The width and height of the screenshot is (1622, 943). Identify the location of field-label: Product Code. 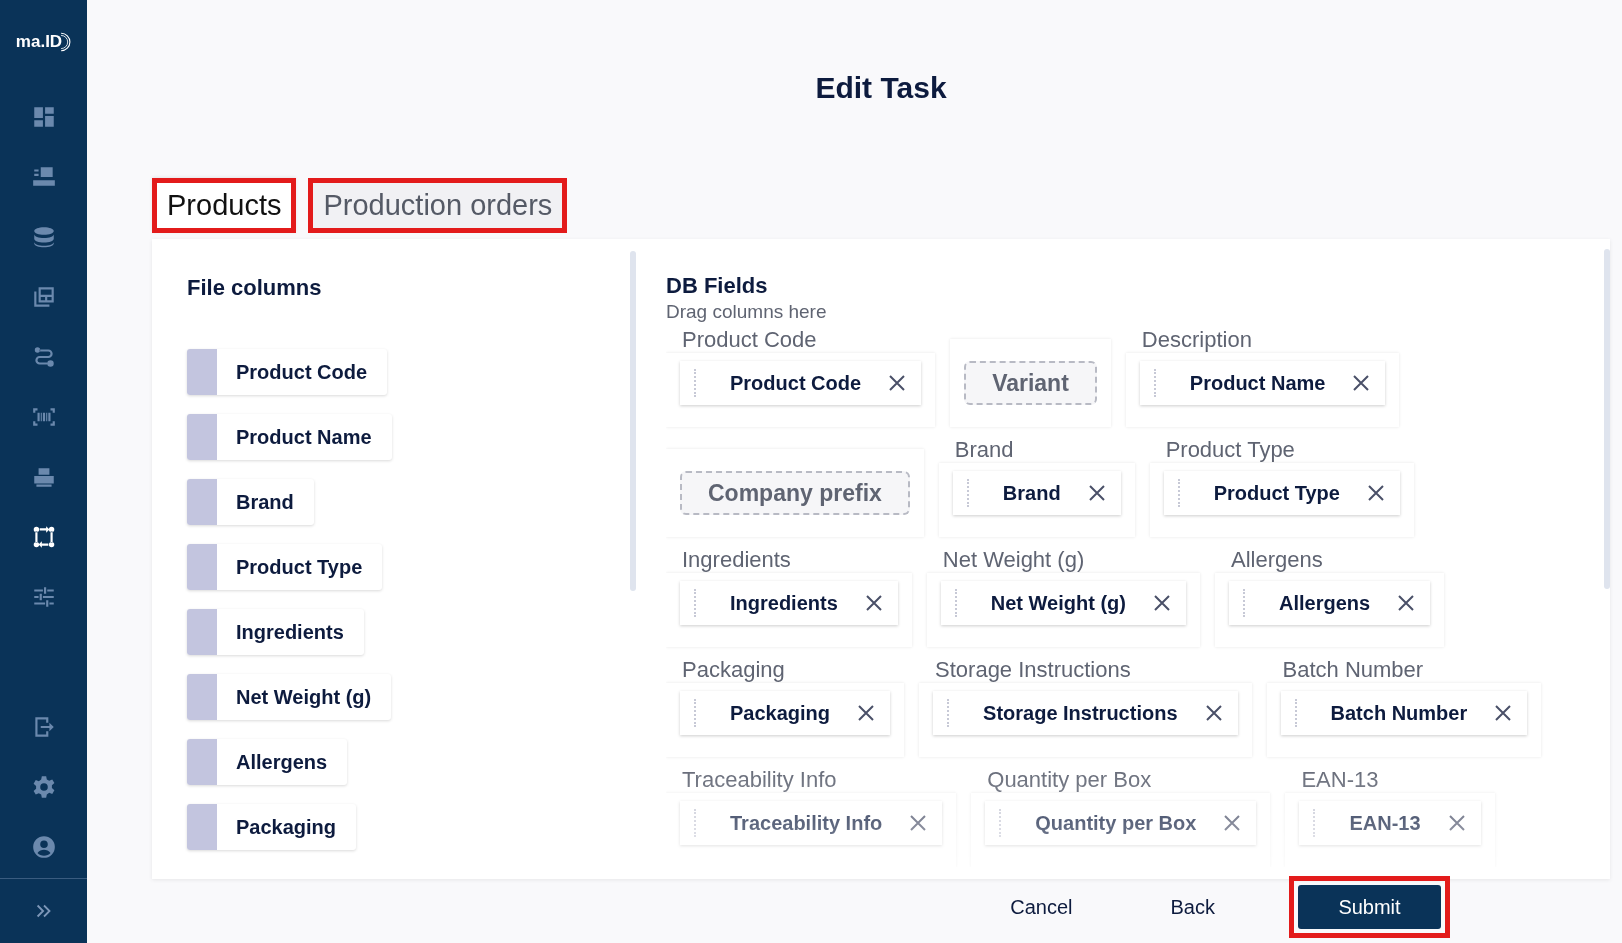
(749, 340).